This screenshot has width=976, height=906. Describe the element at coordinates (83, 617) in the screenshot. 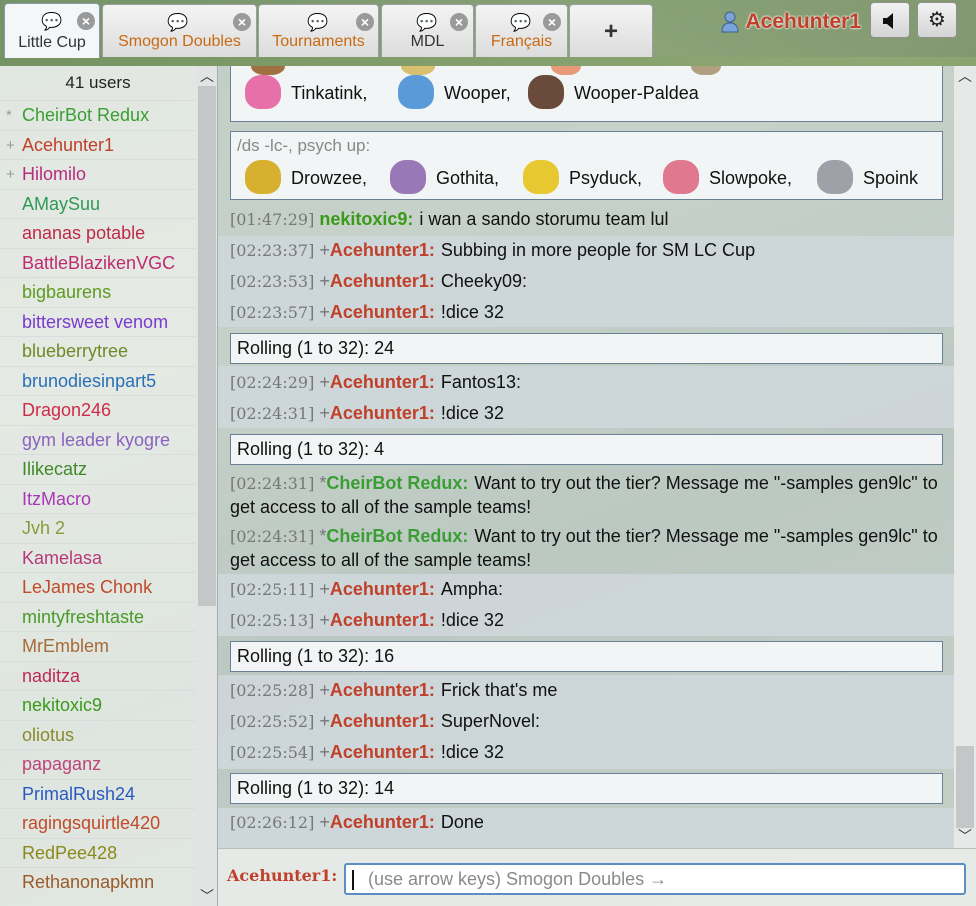

I see `user-name: mintyfreshtaste` at that location.